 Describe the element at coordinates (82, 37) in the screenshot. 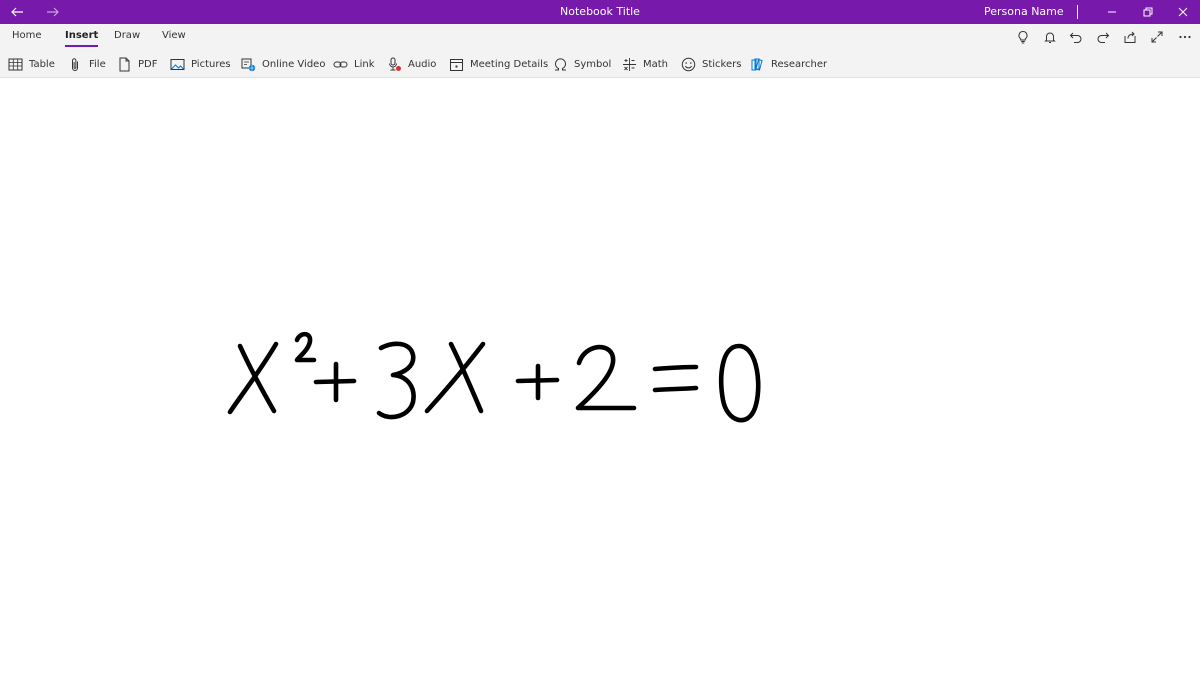

I see `tab-insert: Insert` at that location.